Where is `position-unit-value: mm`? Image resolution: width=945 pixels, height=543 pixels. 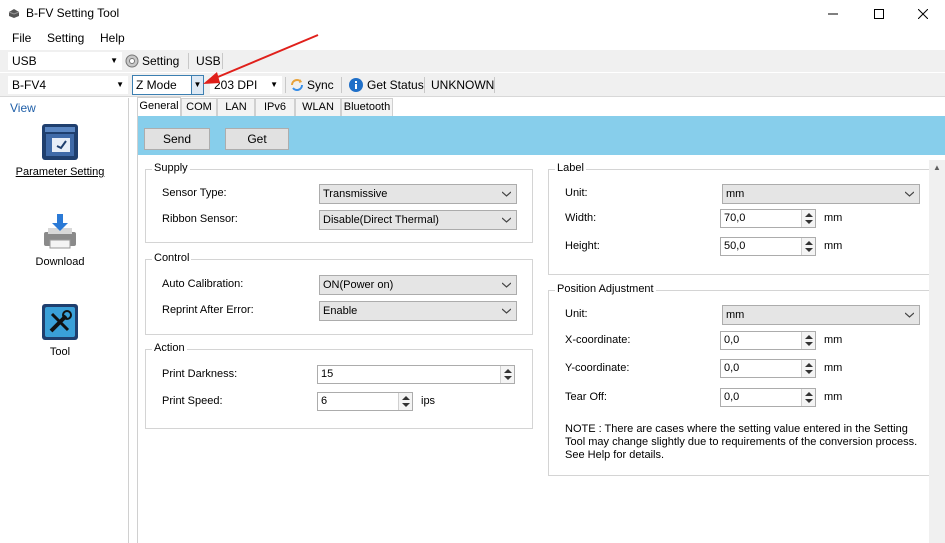
position-unit-value: mm is located at coordinates (735, 315).